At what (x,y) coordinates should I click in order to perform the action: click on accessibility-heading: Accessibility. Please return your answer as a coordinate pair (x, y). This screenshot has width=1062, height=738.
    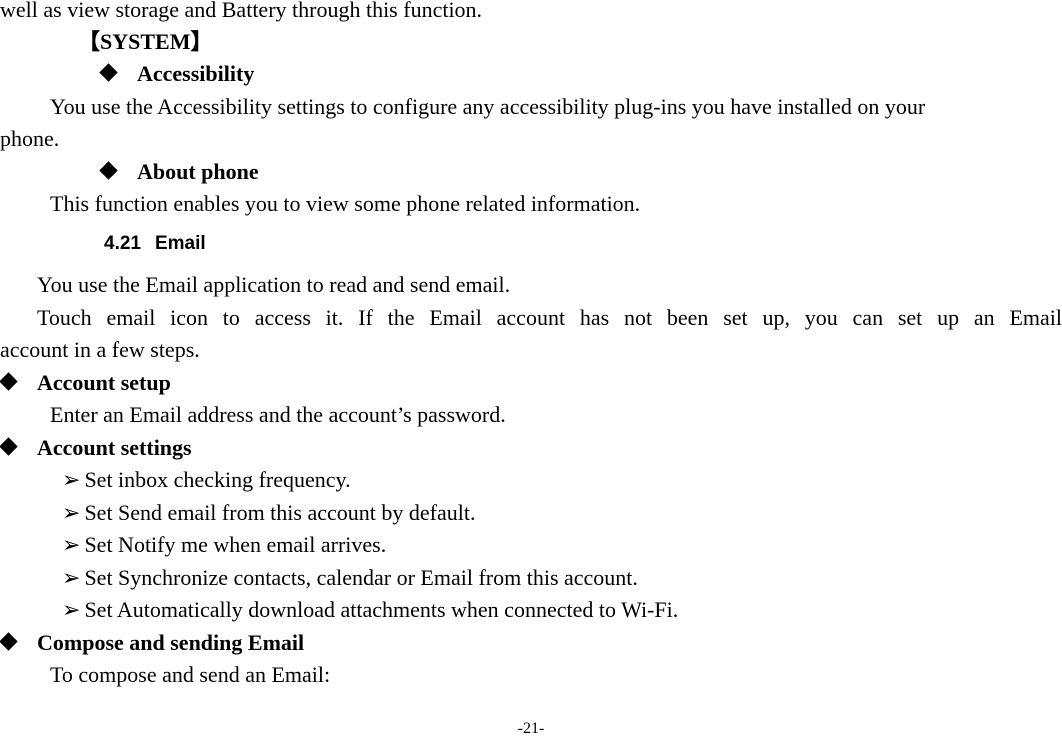
    Looking at the image, I should click on (177, 74).